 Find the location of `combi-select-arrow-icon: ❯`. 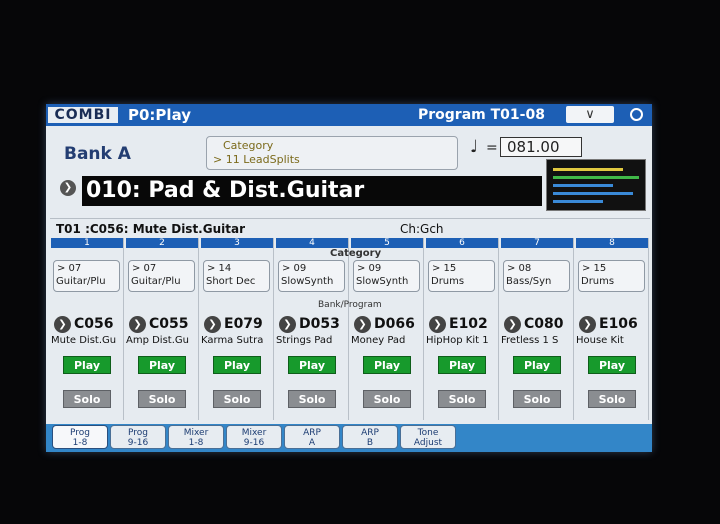

combi-select-arrow-icon: ❯ is located at coordinates (68, 188).